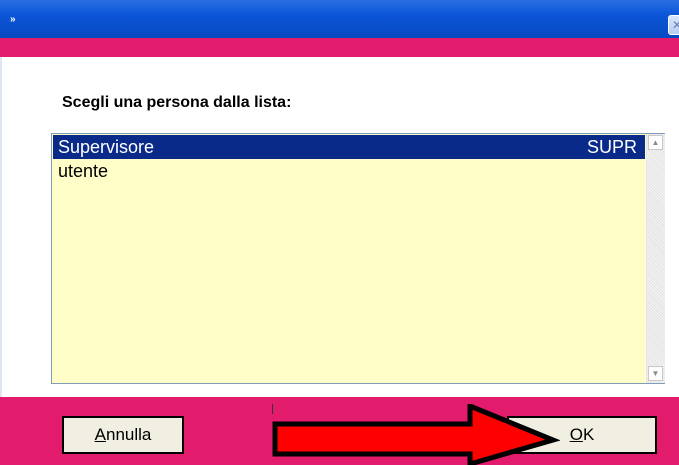  What do you see at coordinates (339, 47) in the screenshot?
I see `header-band` at bounding box center [339, 47].